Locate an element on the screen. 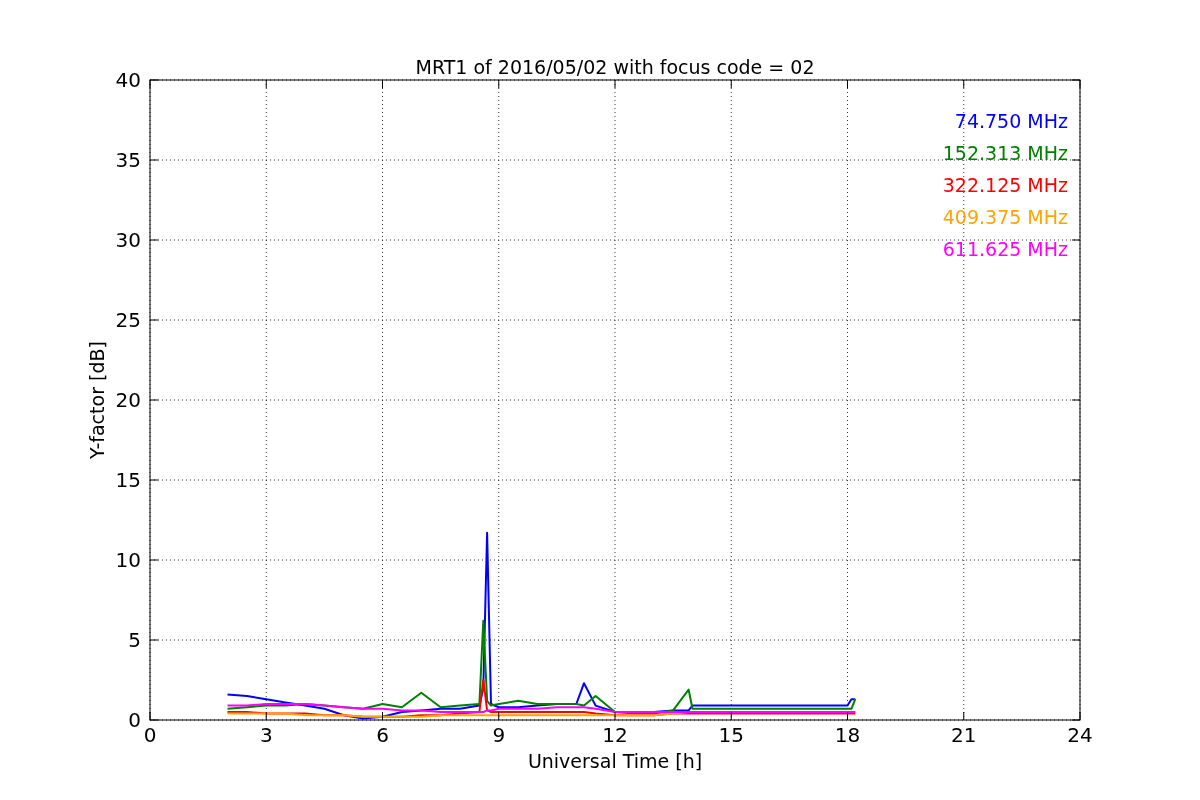 The image size is (1200, 800). x-tick-label: 24 is located at coordinates (1080, 735).